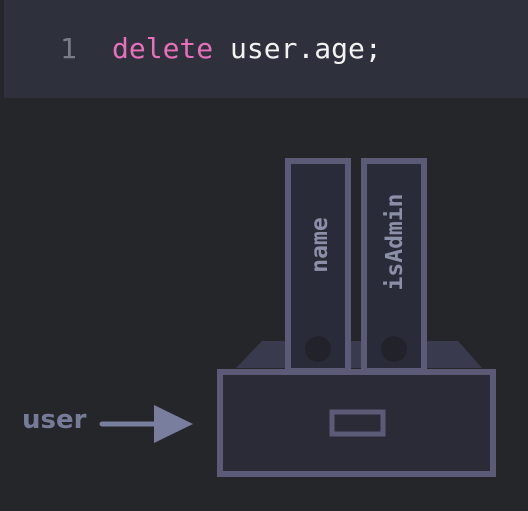 Image resolution: width=528 pixels, height=511 pixels. I want to click on cabinet-drawer, so click(356, 423).